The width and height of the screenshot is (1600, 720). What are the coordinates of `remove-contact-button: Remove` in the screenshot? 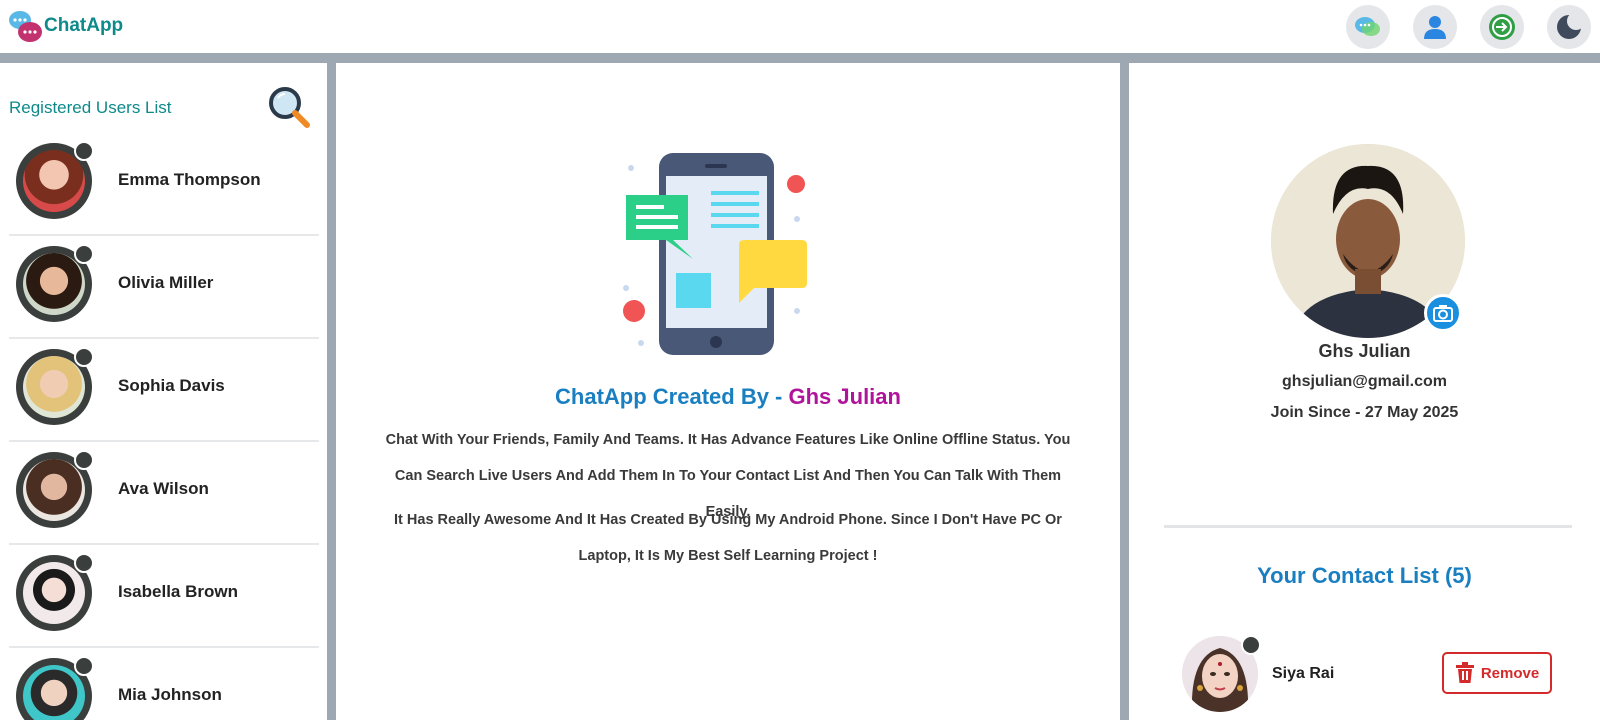 It's located at (1497, 673).